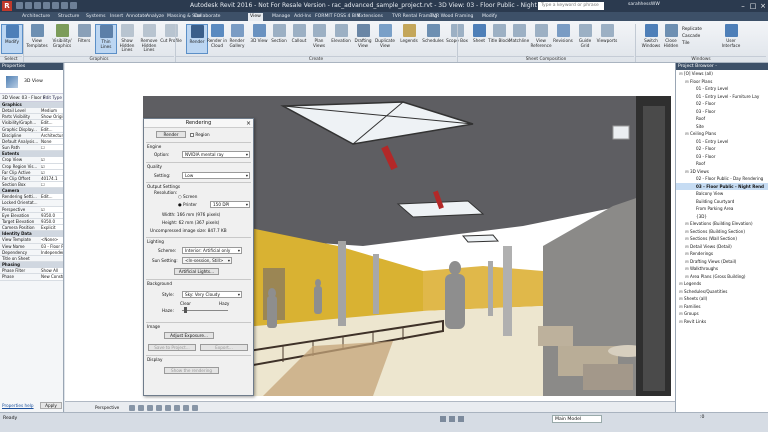 The height and width of the screenshot is (432, 768). What do you see at coordinates (385, 39) in the screenshot?
I see `duplicate-view-button: Duplicate View` at bounding box center [385, 39].